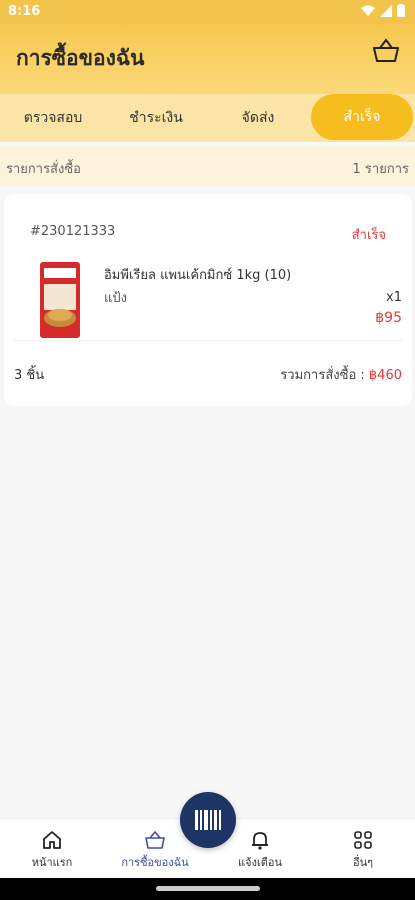 The height and width of the screenshot is (900, 415). I want to click on battery-icon, so click(401, 10).